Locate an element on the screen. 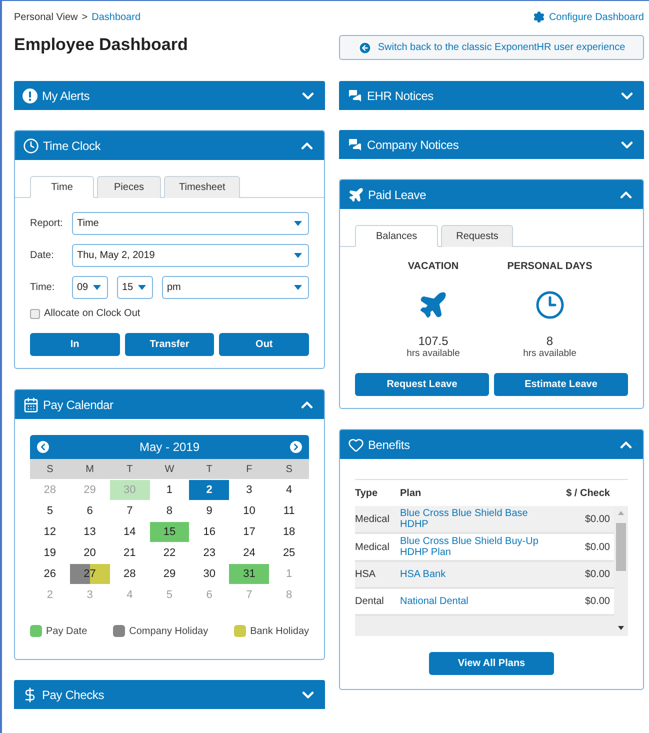 This screenshot has width=649, height=733. calendar-day: 3 is located at coordinates (249, 490).